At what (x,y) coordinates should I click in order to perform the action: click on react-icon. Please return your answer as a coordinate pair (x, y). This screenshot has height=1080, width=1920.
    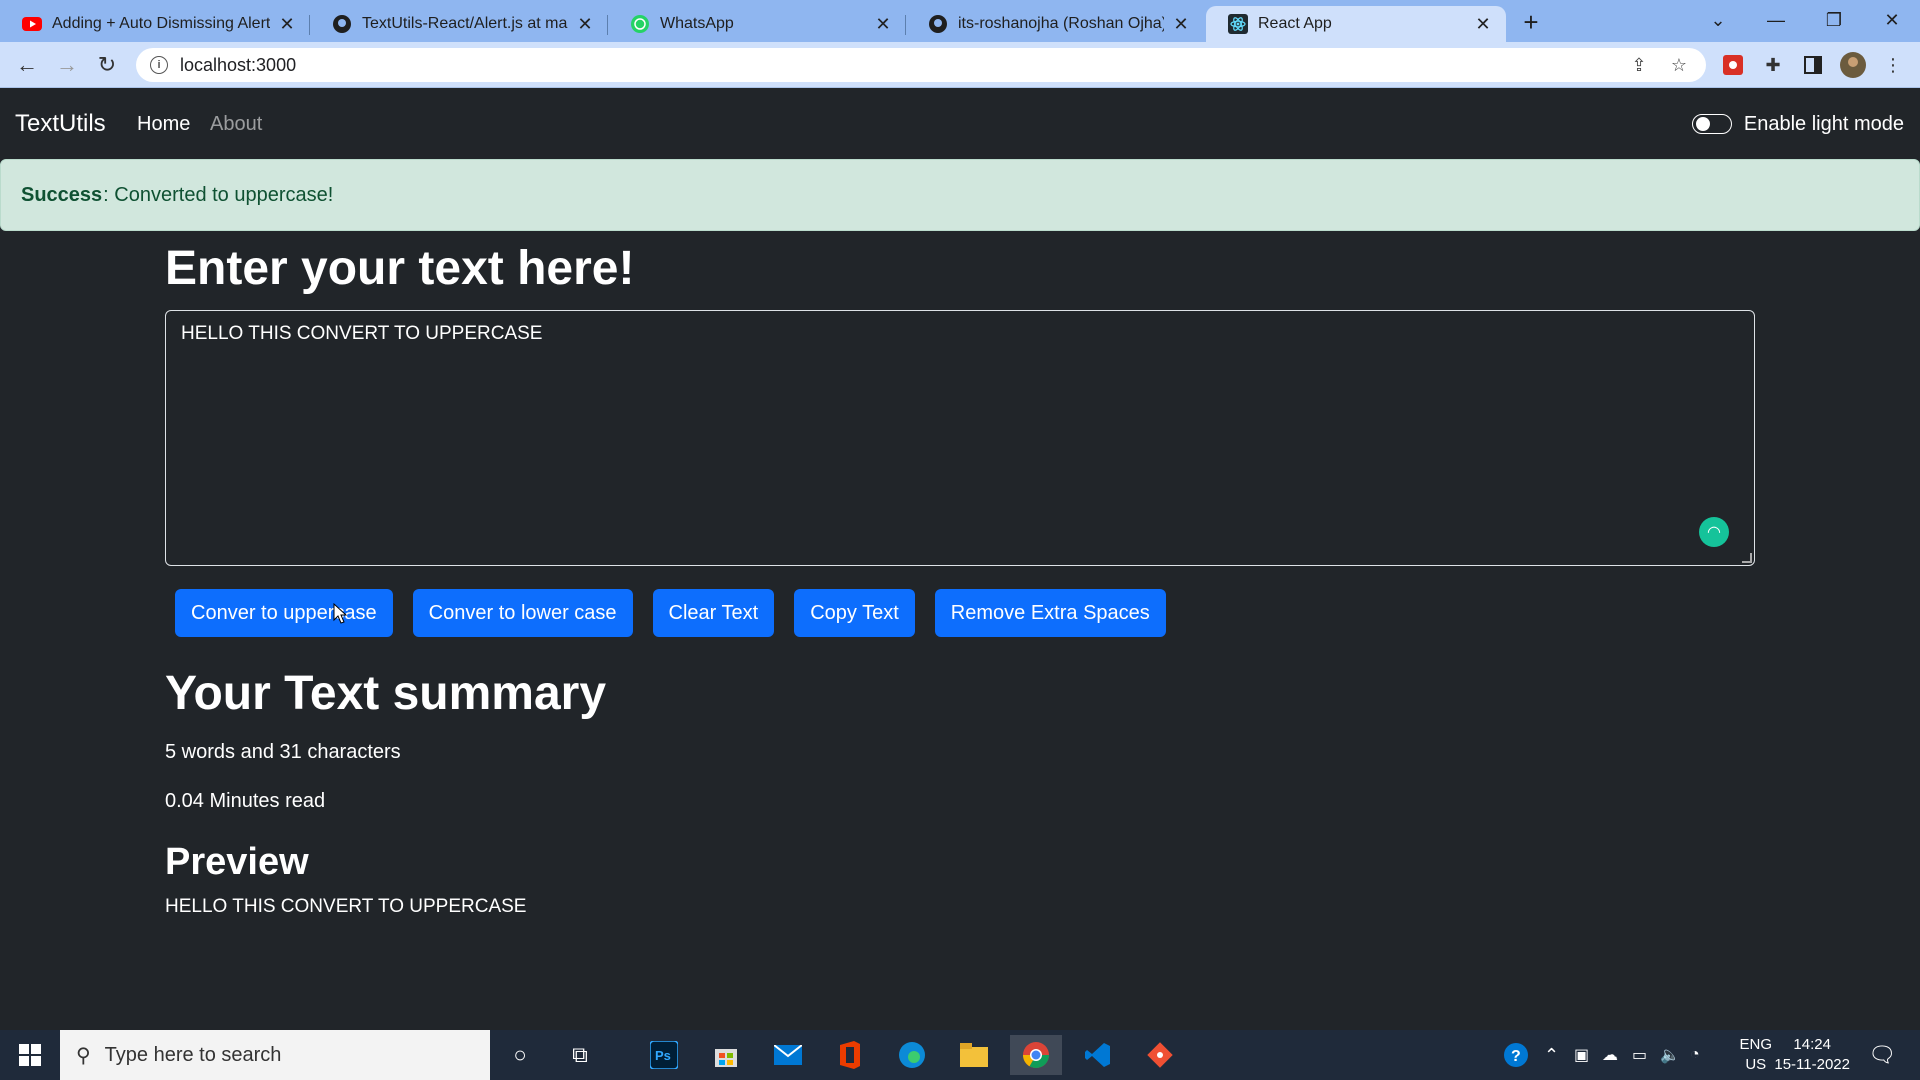
    Looking at the image, I should click on (1238, 24).